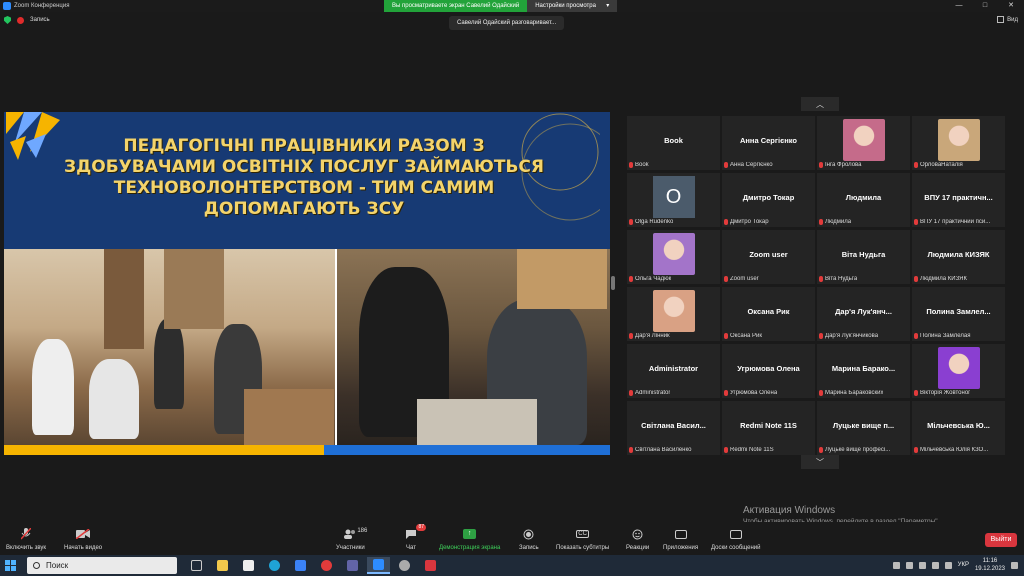 The width and height of the screenshot is (1024, 576). I want to click on participant-tile: Дар'я Лінник, so click(673, 314).